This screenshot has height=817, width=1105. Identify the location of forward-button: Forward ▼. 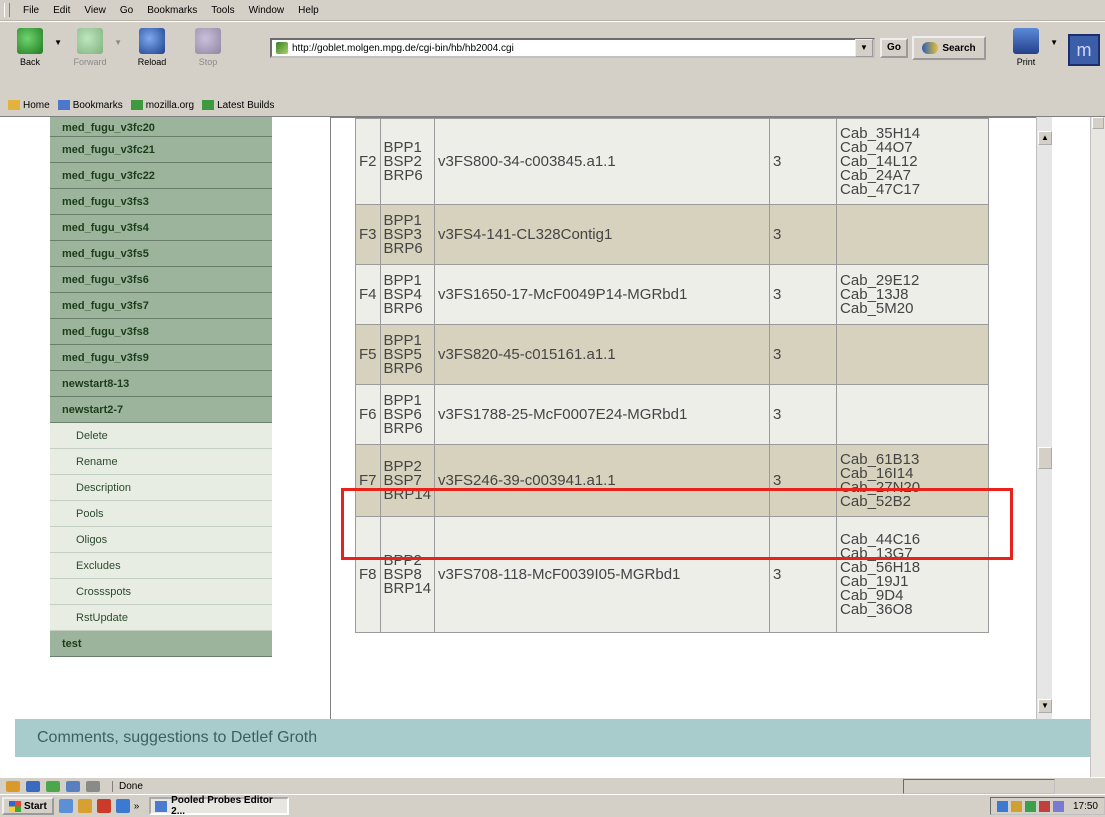
(95, 47).